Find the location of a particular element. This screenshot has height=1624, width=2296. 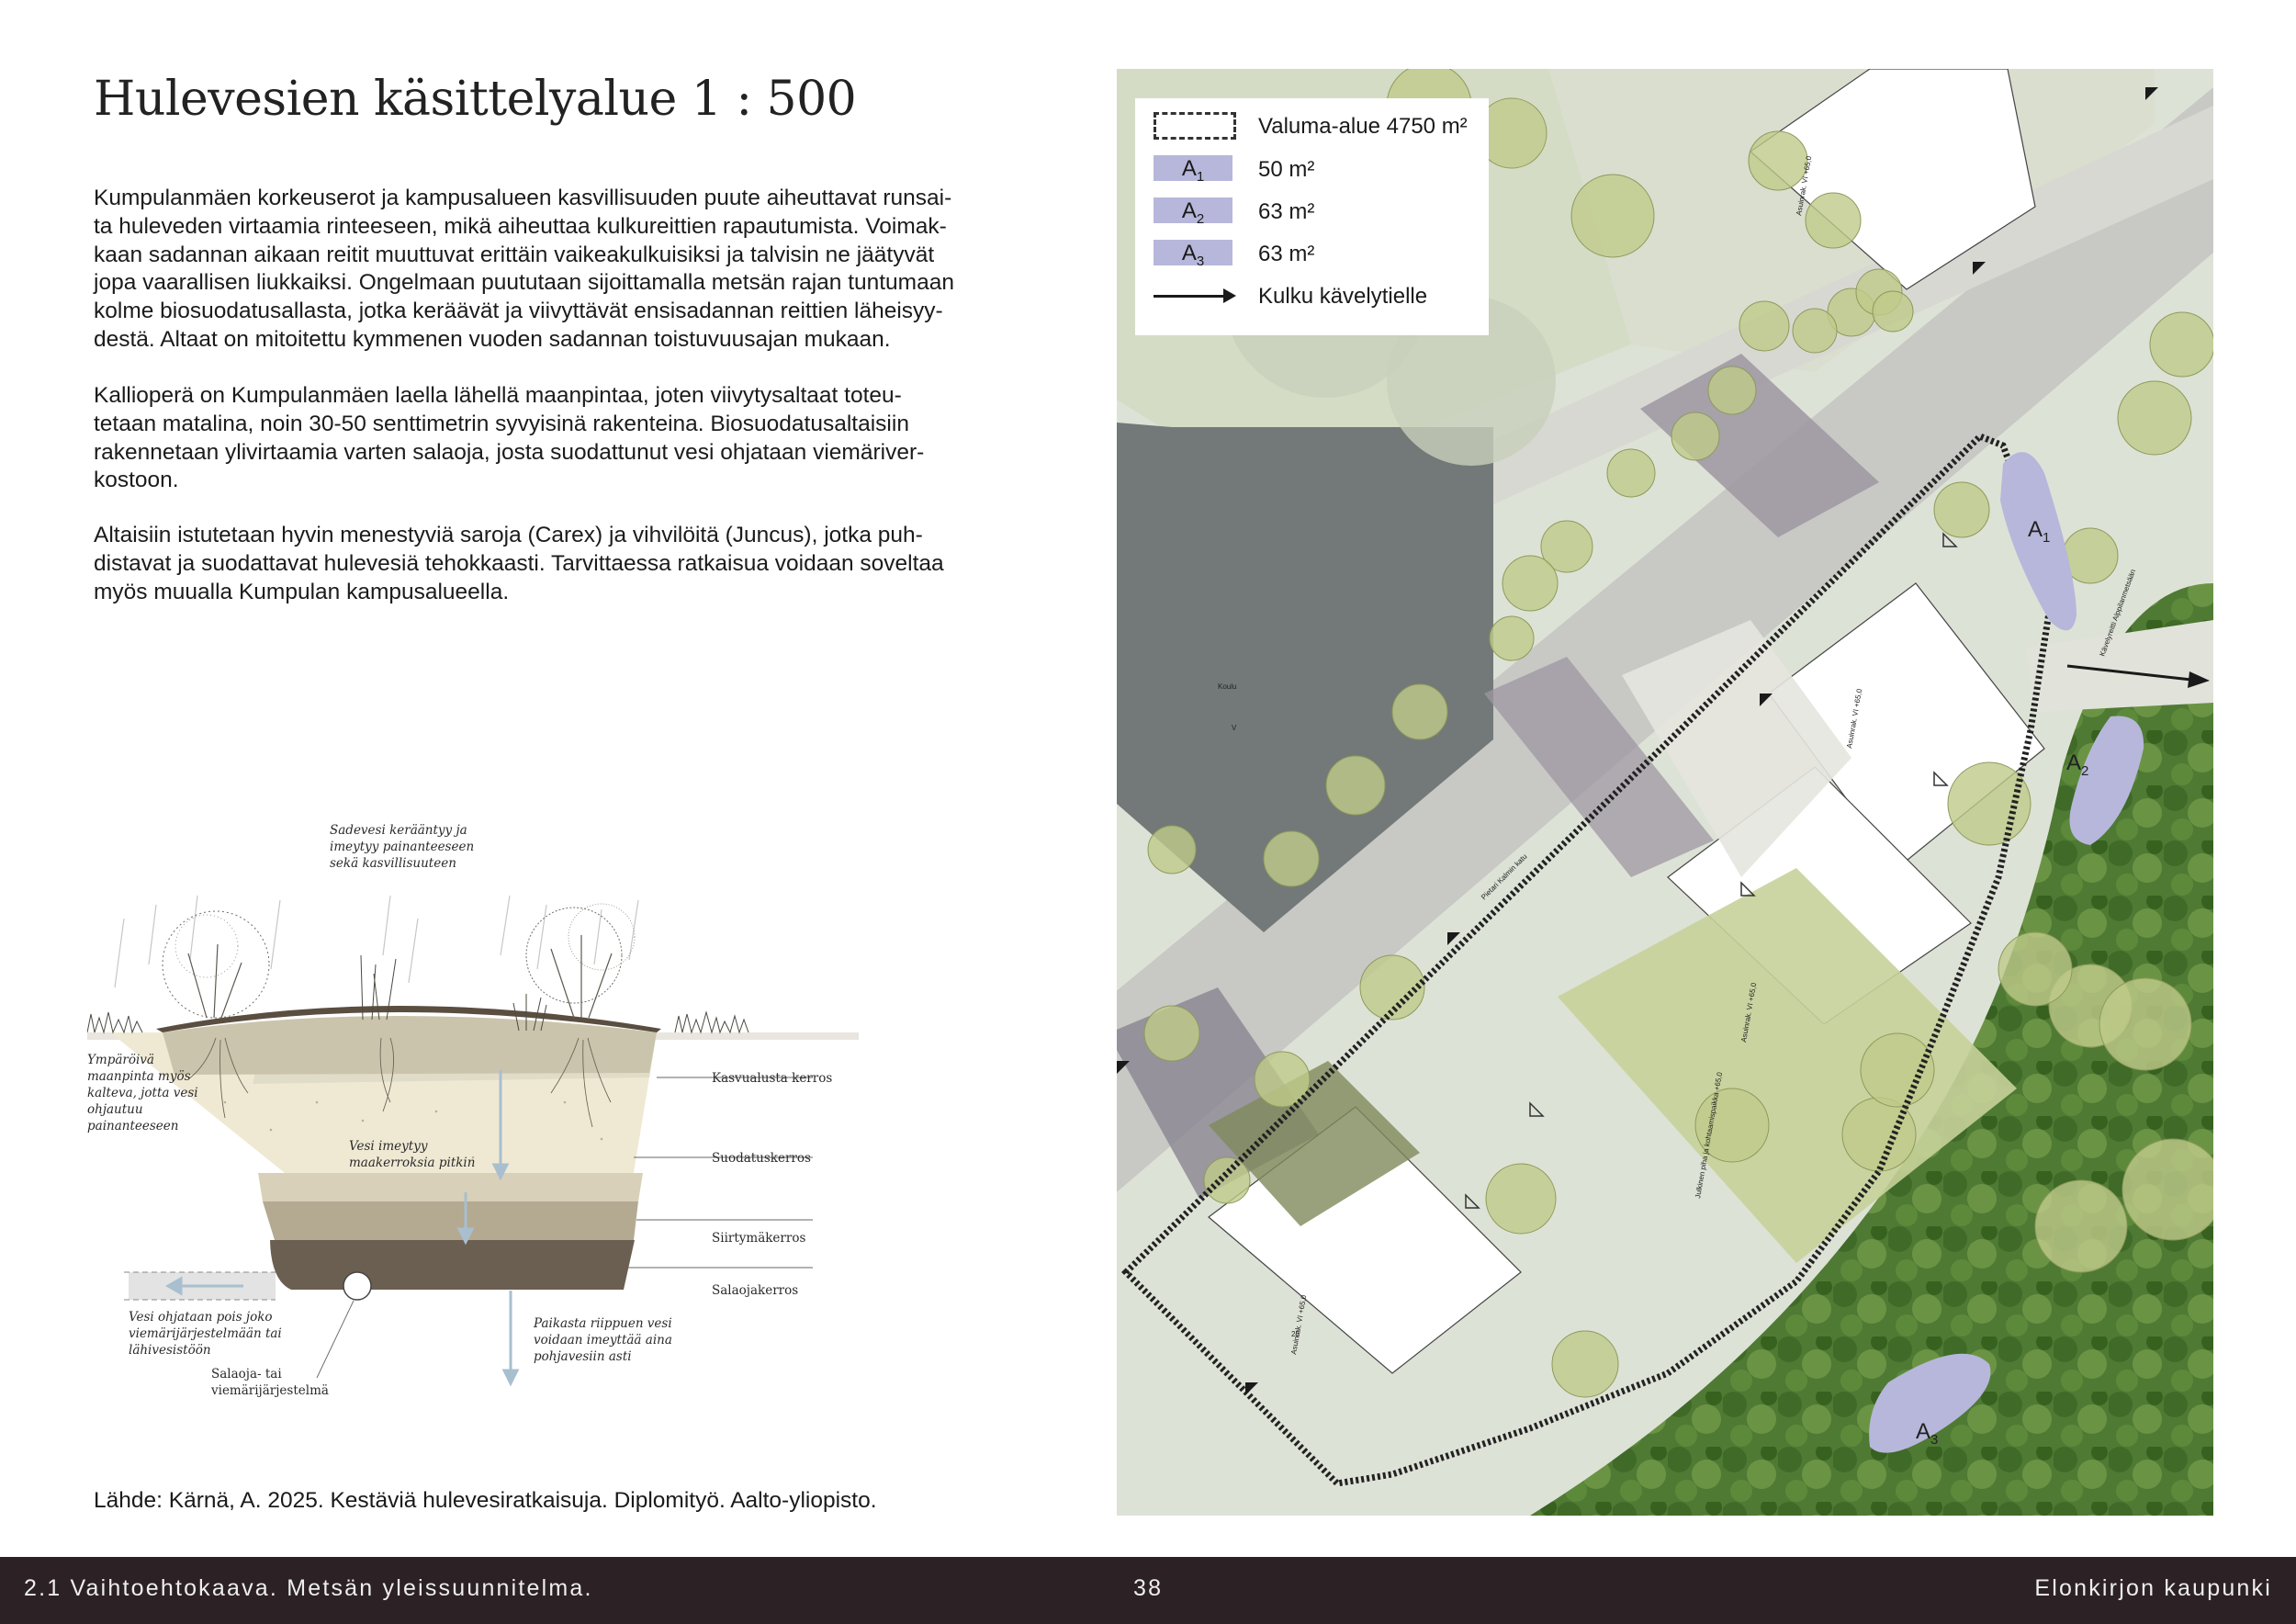

pipe-note-line: viemärijärjestelmä is located at coordinates (269, 1390).